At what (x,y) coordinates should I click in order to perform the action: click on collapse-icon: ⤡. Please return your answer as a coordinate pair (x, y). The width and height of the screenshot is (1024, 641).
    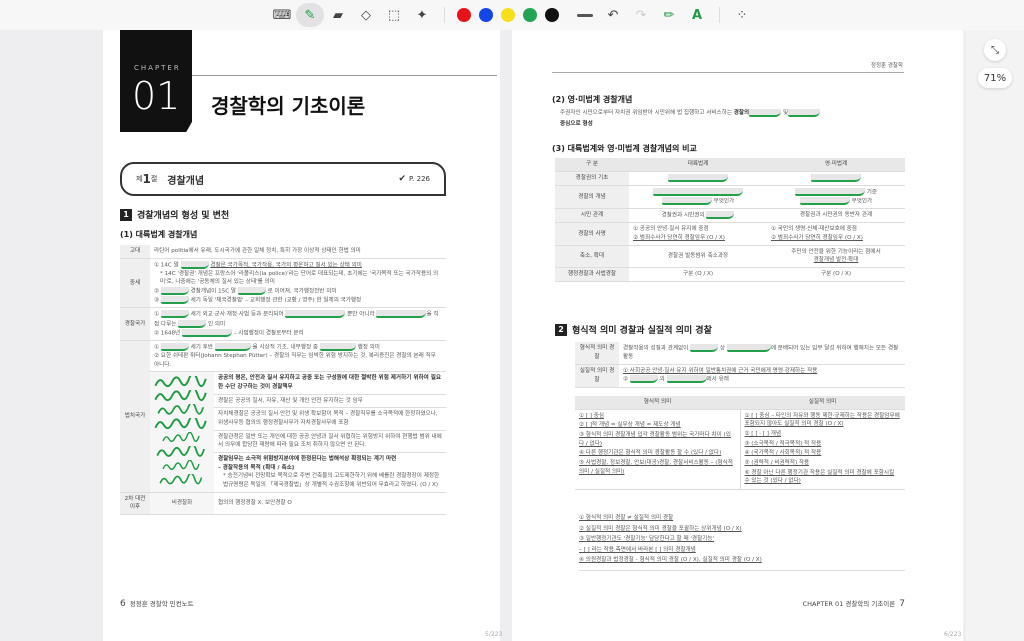
    Looking at the image, I should click on (995, 50).